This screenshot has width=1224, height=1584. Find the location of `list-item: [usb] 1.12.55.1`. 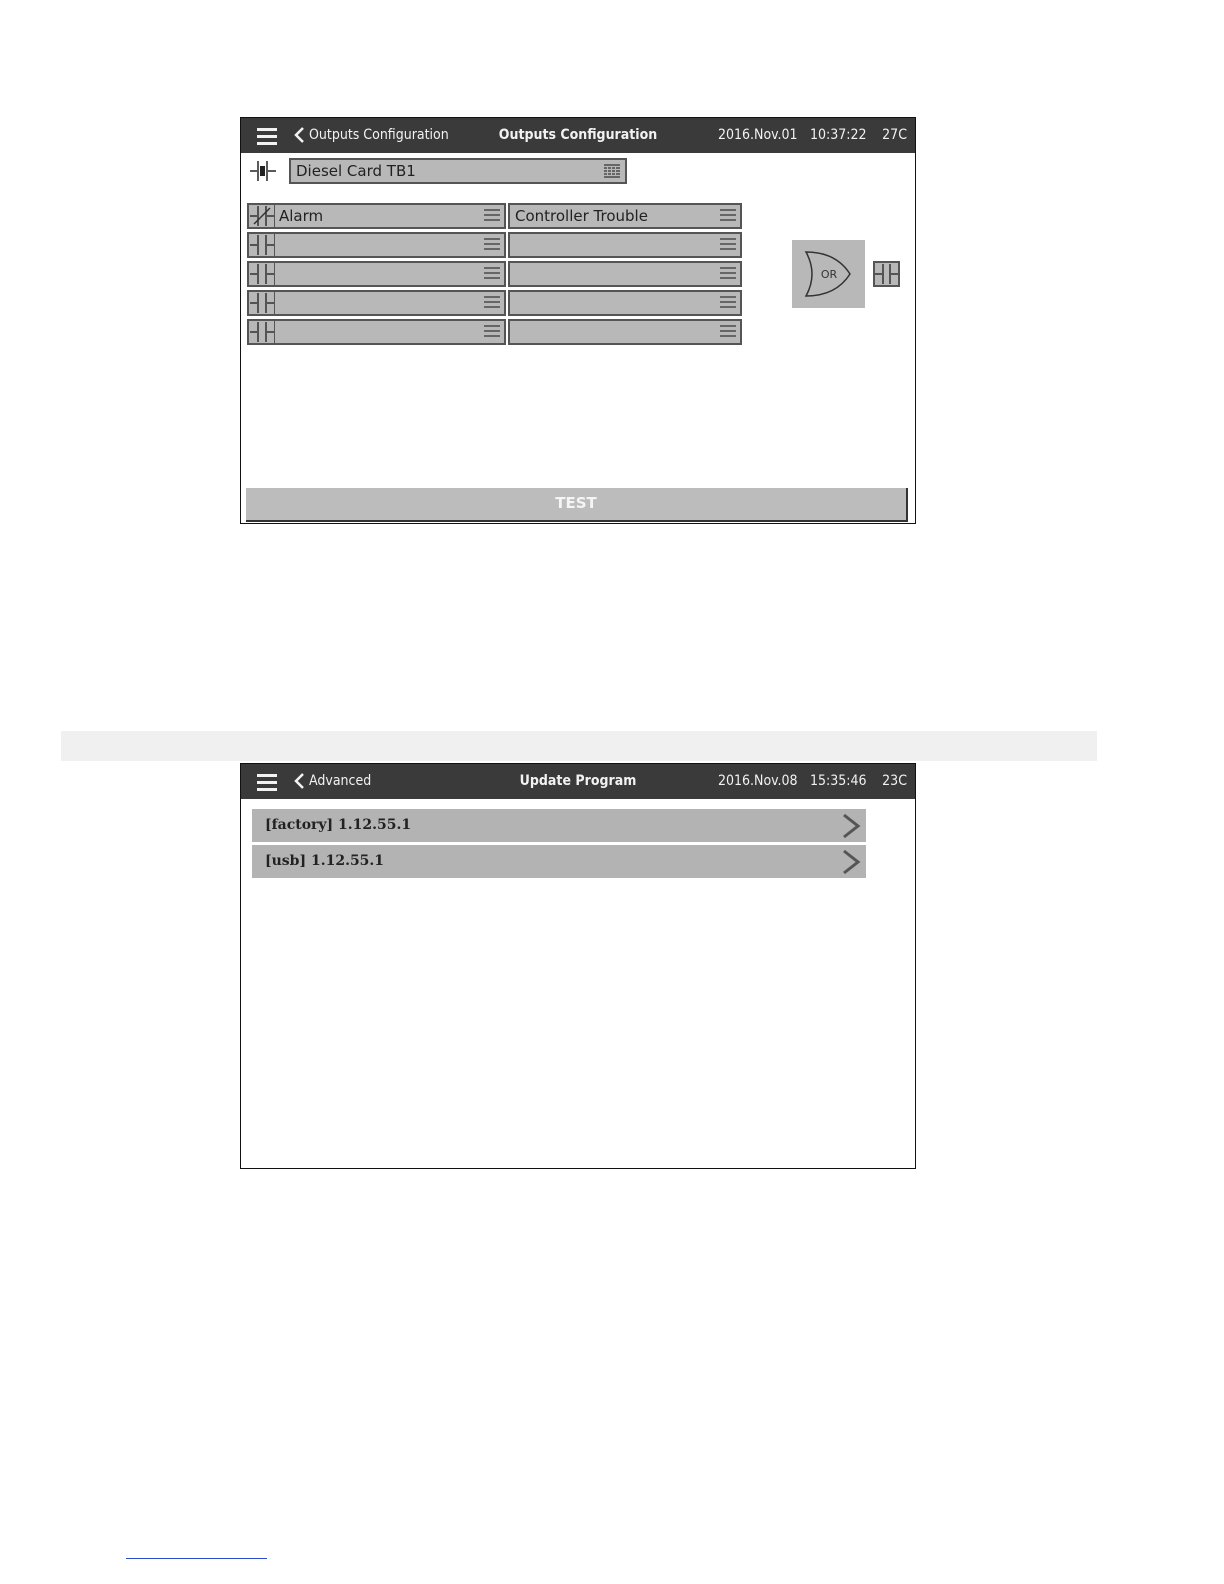

list-item: [usb] 1.12.55.1 is located at coordinates (559, 861).